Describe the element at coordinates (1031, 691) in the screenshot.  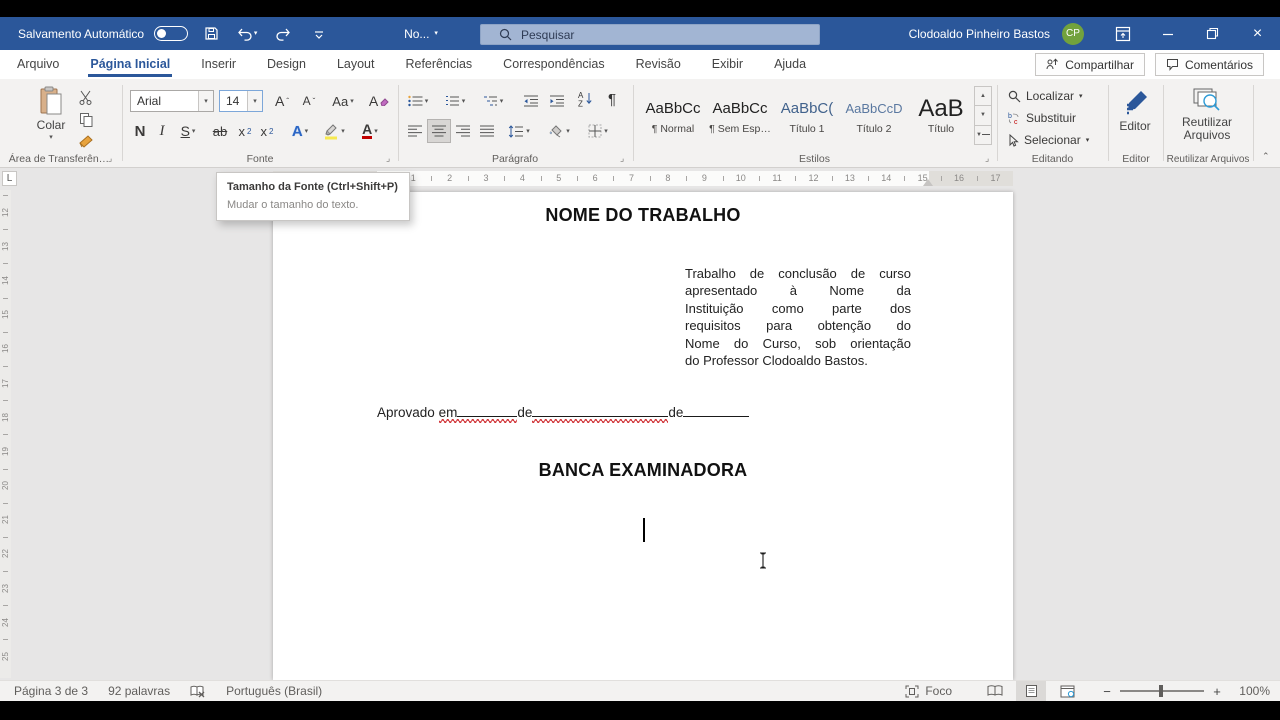
I see `print-layout-button` at that location.